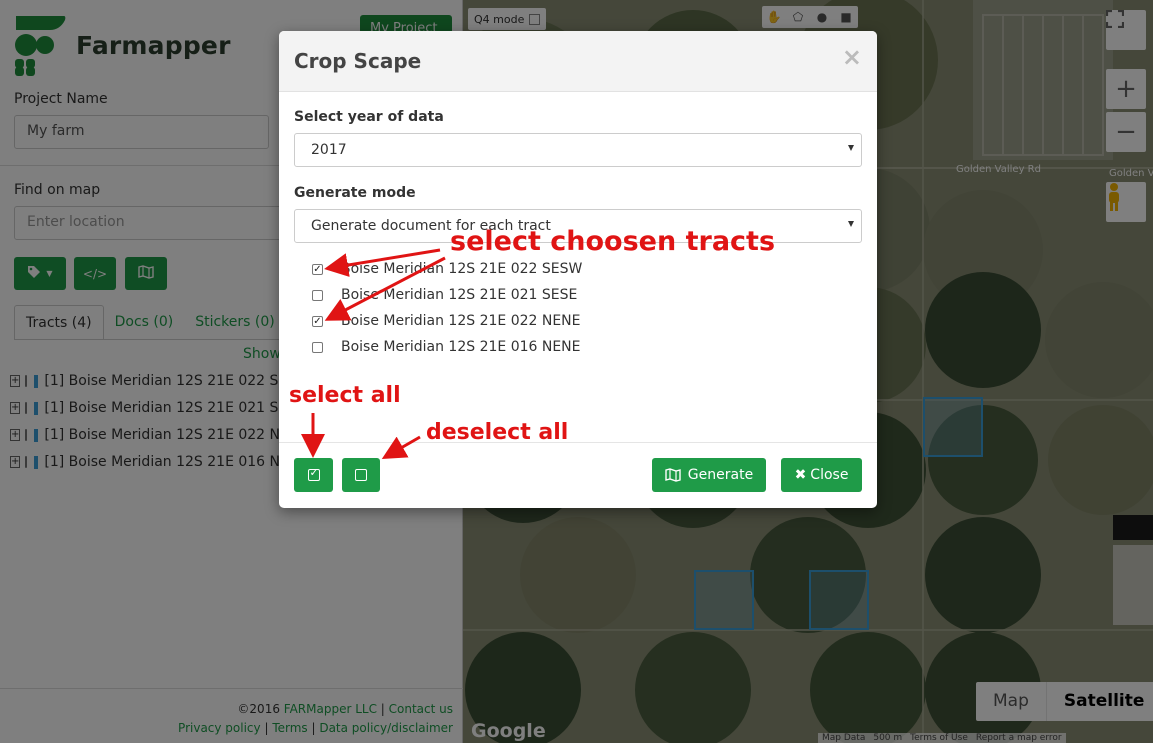  Describe the element at coordinates (385, 288) in the screenshot. I see `arrow-to-second-checked` at that location.